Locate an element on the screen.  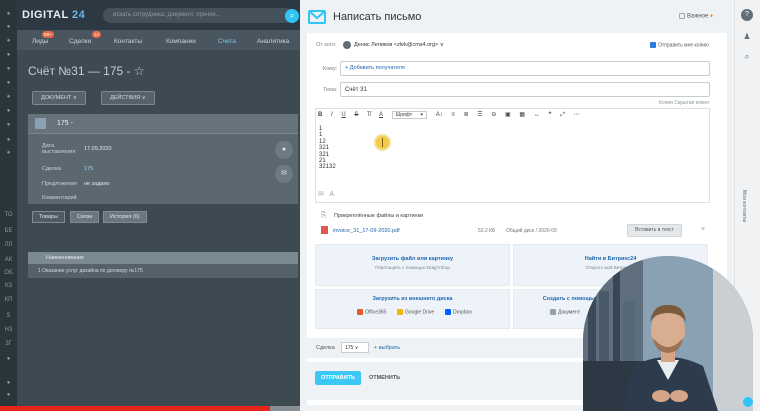
deal-add-link: + выбрать is located at coordinates (387, 348).